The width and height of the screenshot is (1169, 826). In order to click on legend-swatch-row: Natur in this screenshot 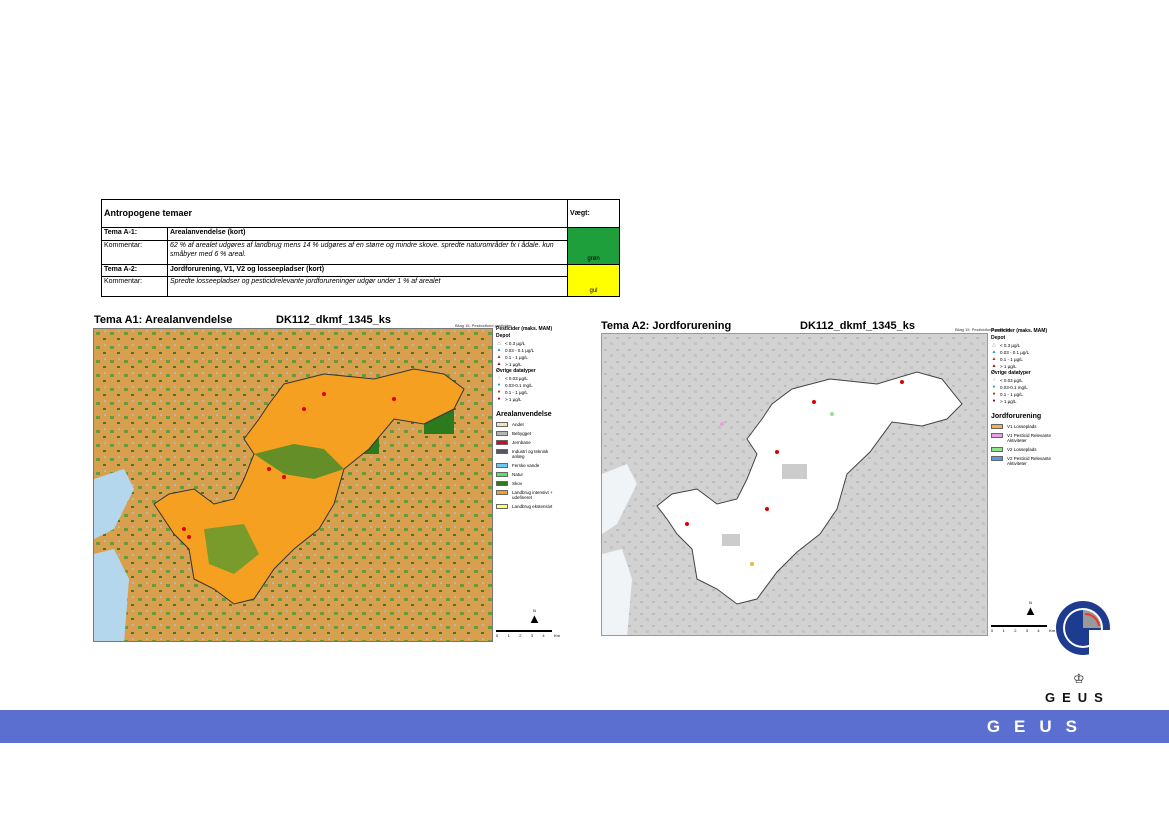, I will do `click(529, 474)`.